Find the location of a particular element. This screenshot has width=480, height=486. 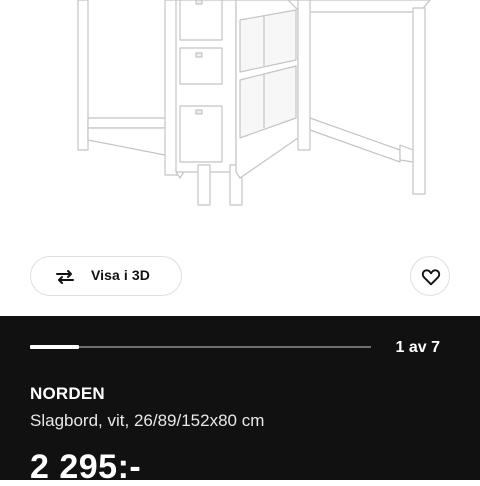

view-in-3d-button: Visa i 3D is located at coordinates (106, 276).